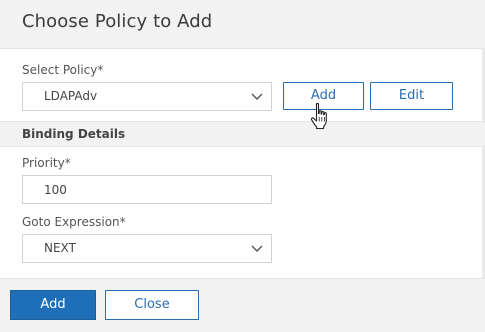  What do you see at coordinates (60, 248) in the screenshot?
I see `goto-expression-value: NEXT` at bounding box center [60, 248].